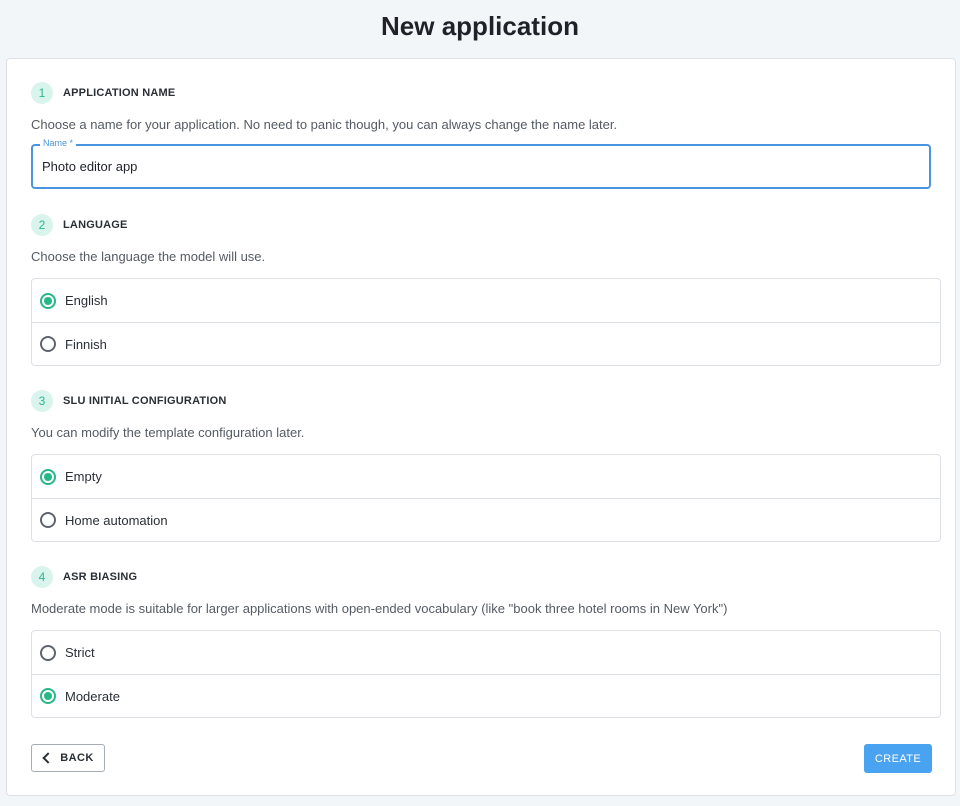 Image resolution: width=960 pixels, height=806 pixels. I want to click on step-number-badge: 4, so click(42, 577).